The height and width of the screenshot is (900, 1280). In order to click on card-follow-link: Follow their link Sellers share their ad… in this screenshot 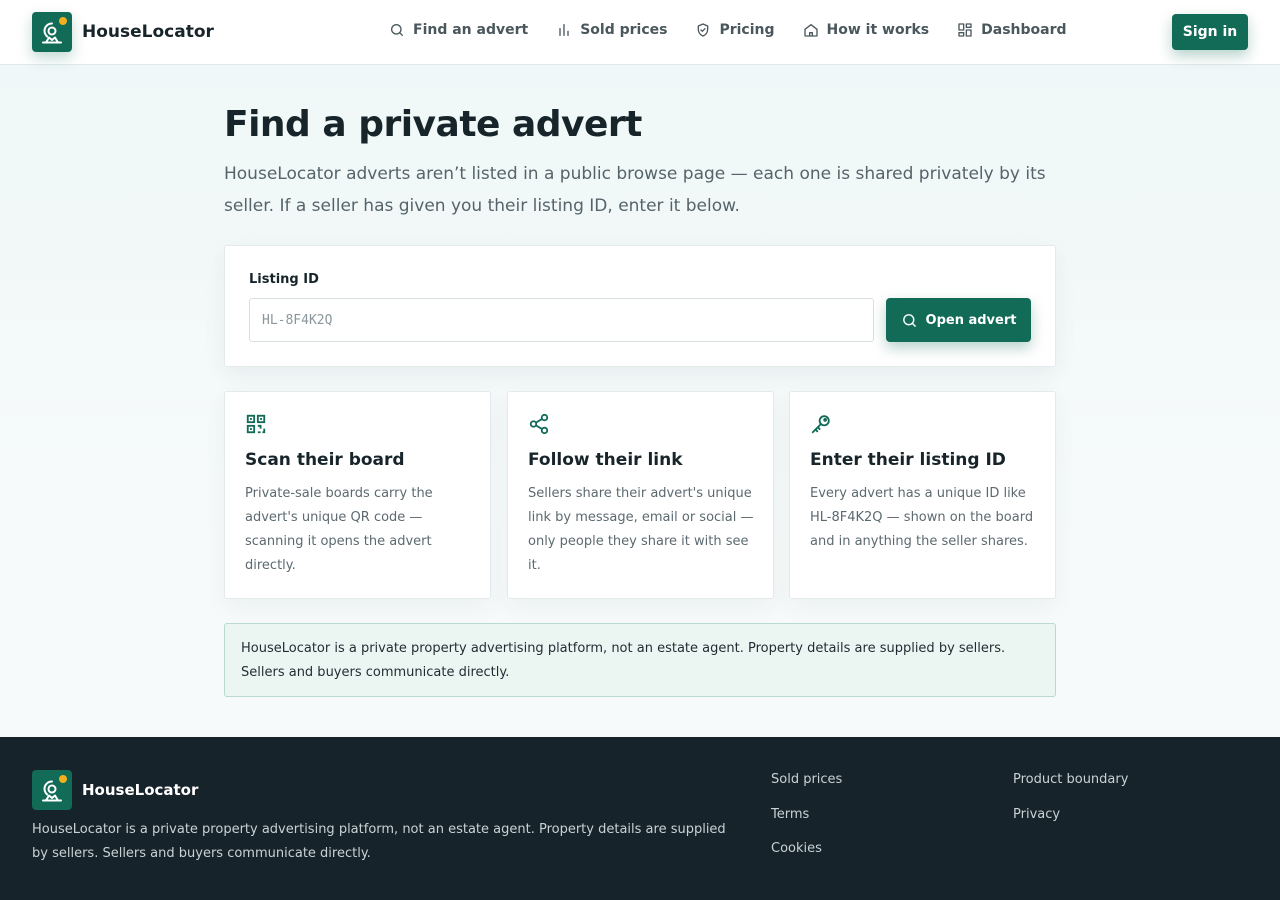, I will do `click(640, 495)`.